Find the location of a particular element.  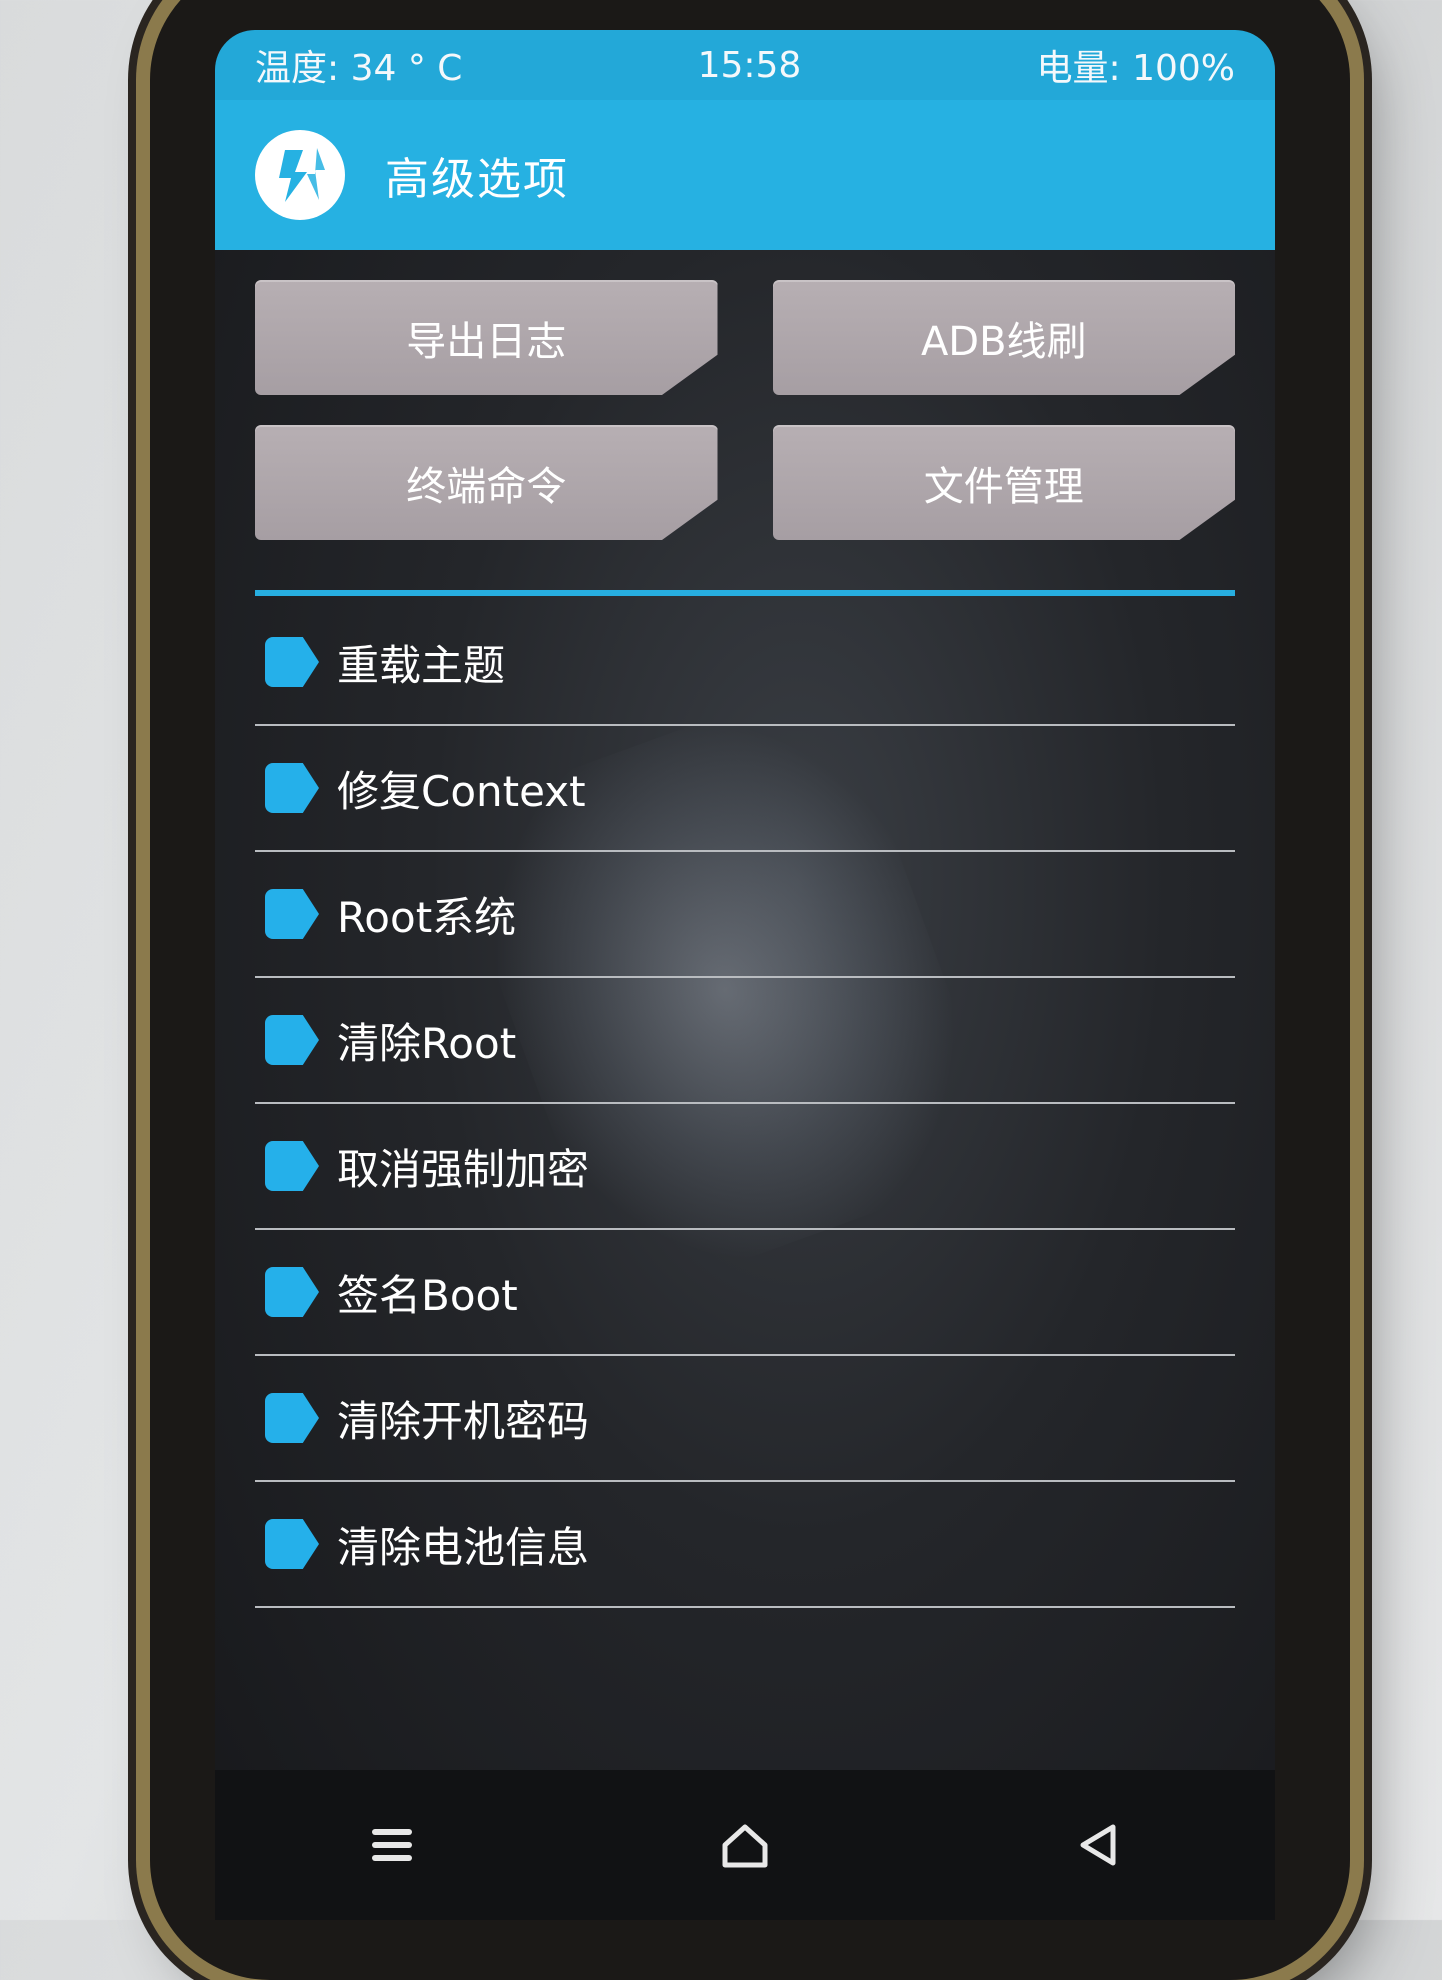

list-item-clear-root: 清除Root is located at coordinates (745, 1041).